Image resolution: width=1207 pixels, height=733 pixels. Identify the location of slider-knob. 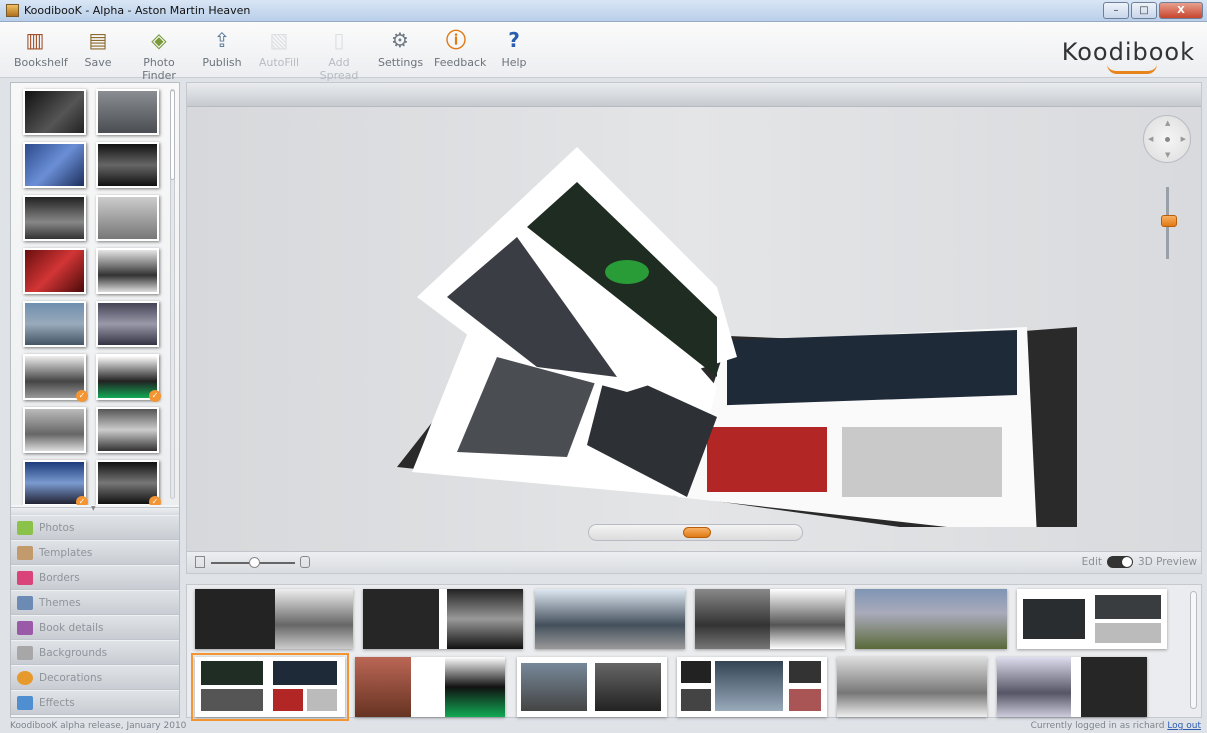
(254, 562).